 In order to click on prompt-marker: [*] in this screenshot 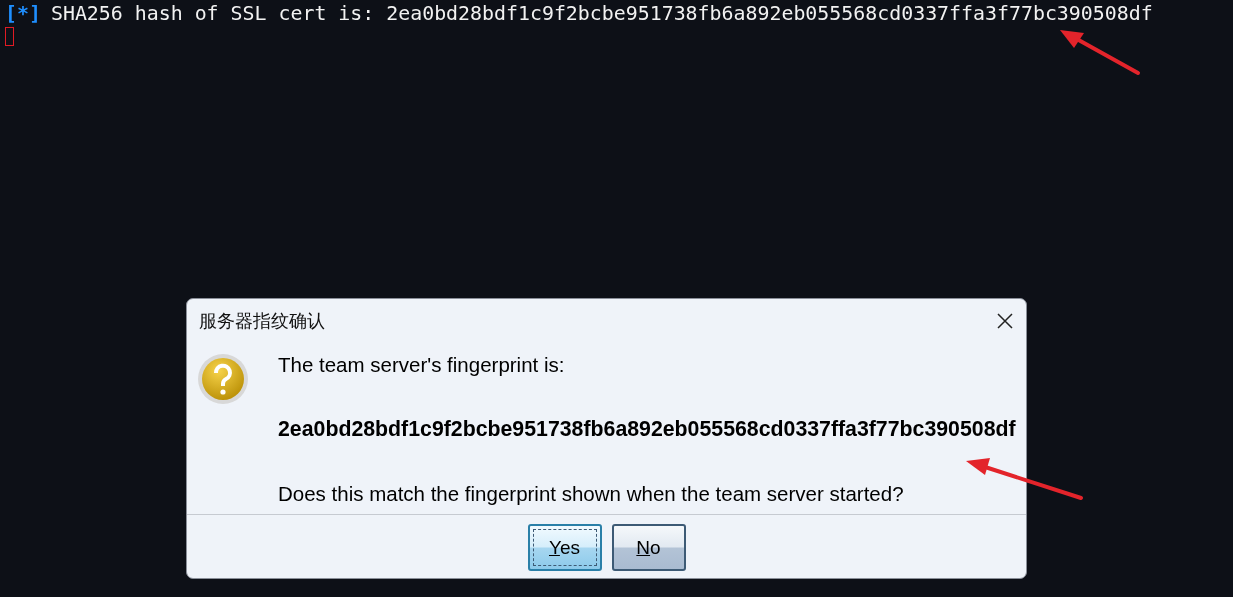, I will do `click(23, 14)`.